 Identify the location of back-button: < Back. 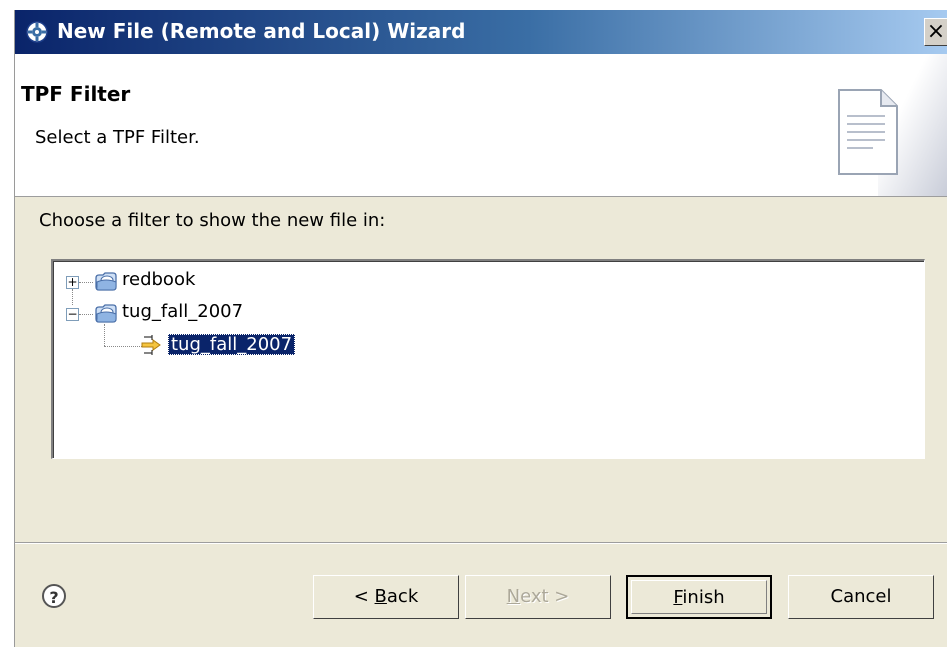
(386, 597).